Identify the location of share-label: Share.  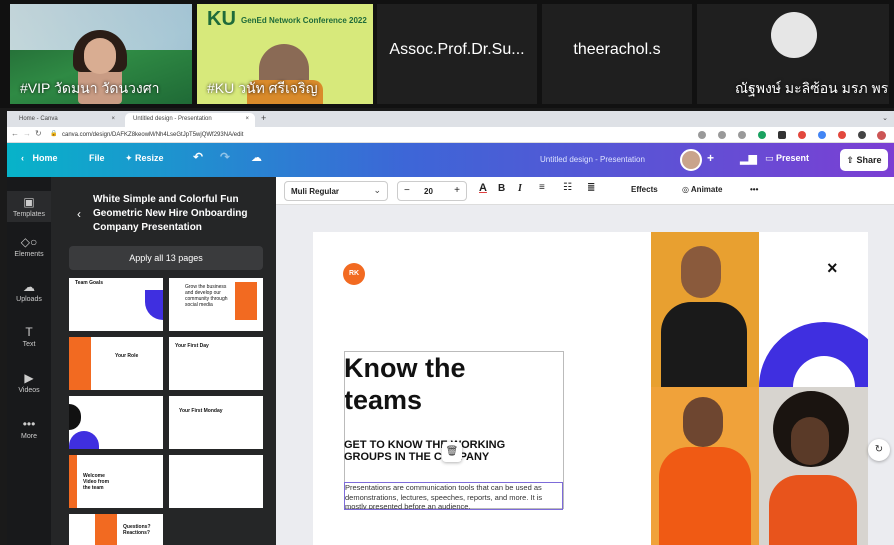
(869, 160).